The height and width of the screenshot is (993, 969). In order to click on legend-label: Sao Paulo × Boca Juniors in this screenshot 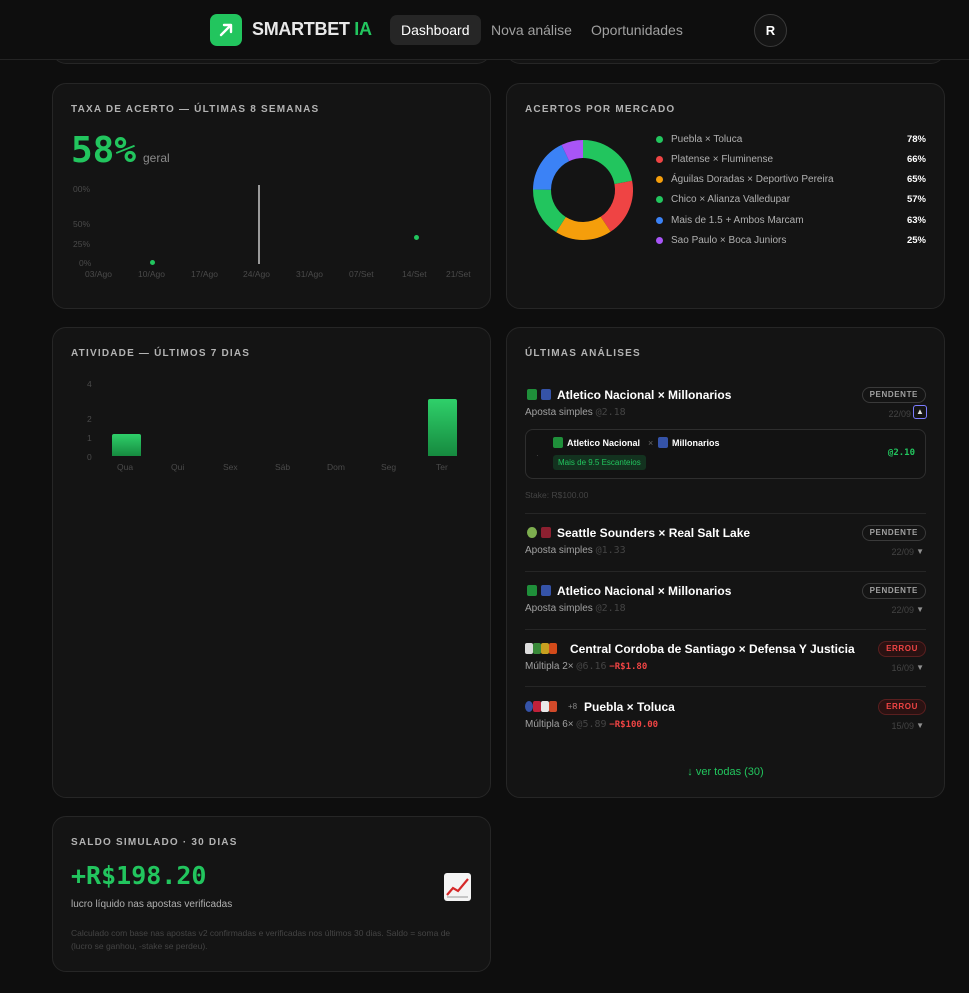, I will do `click(729, 240)`.